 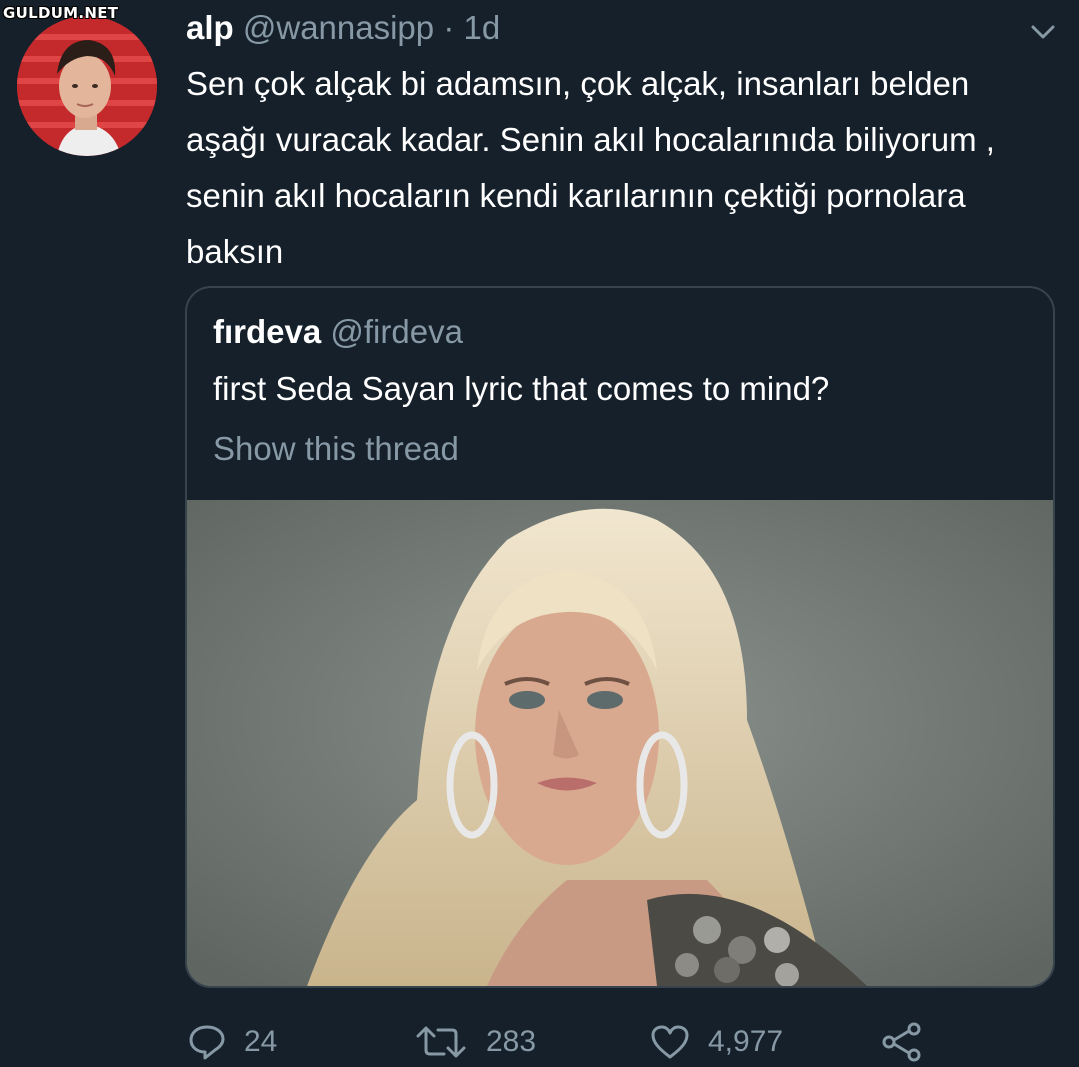 What do you see at coordinates (539, 1042) in the screenshot?
I see `tweet-actions: 24 283 4,977` at bounding box center [539, 1042].